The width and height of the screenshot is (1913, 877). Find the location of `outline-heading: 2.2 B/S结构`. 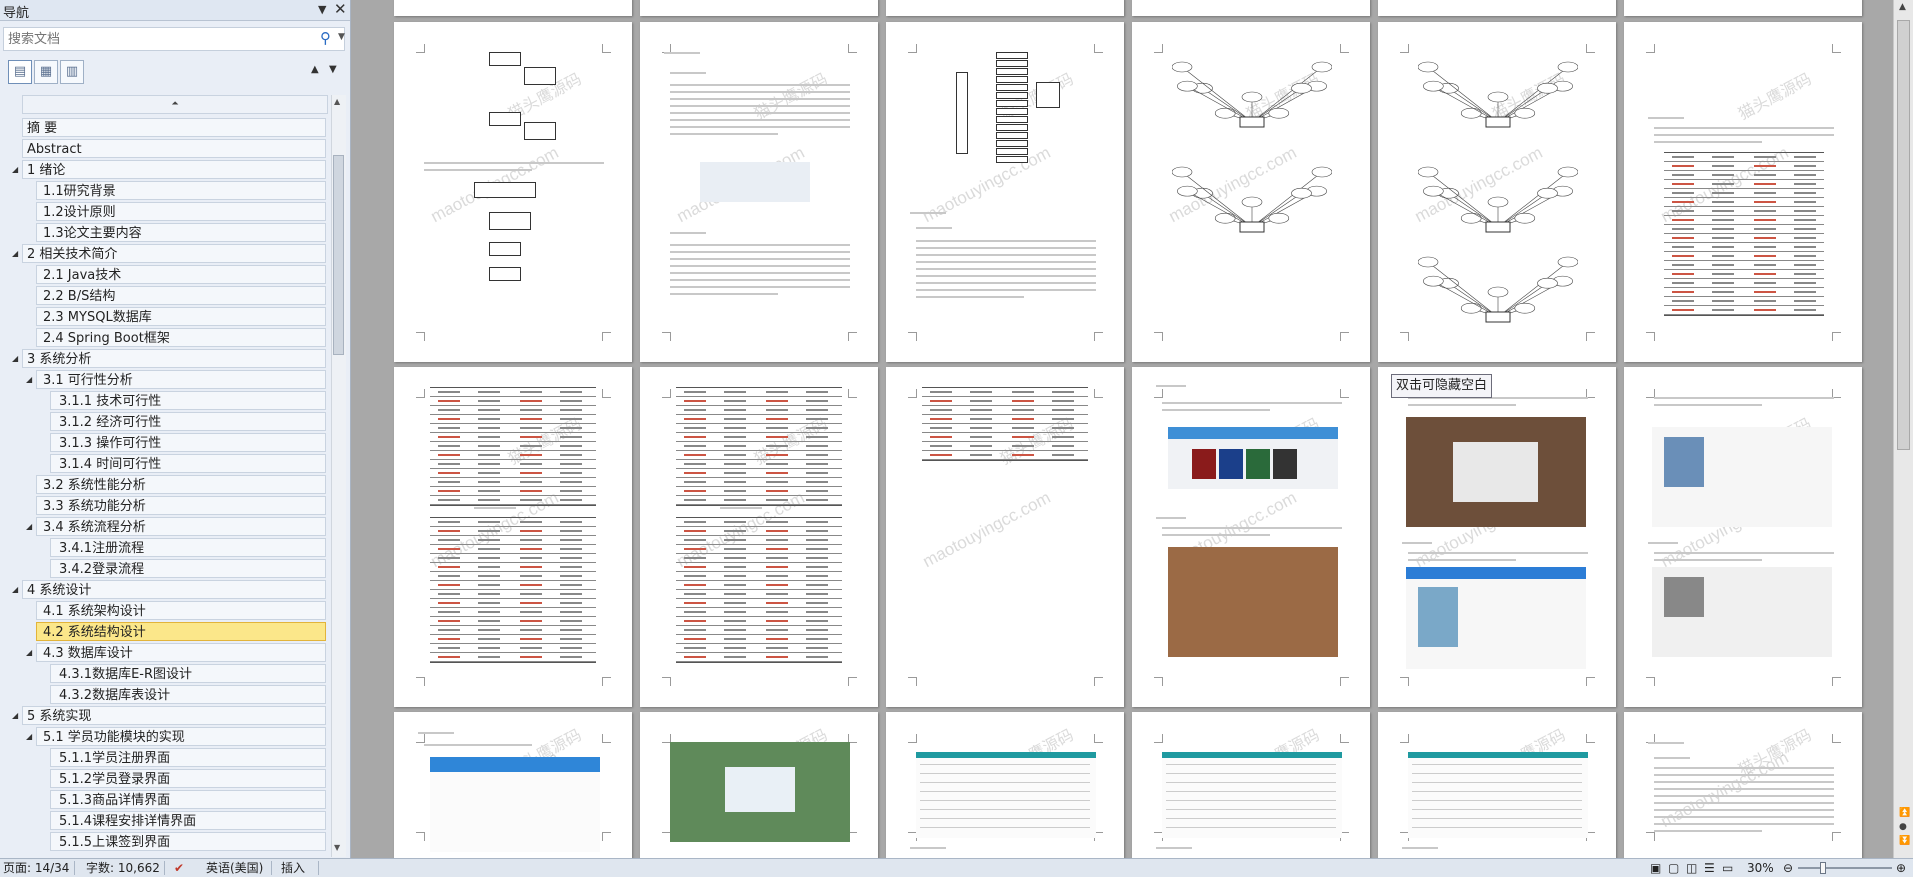

outline-heading: 2.2 B/S结构 is located at coordinates (181, 295).